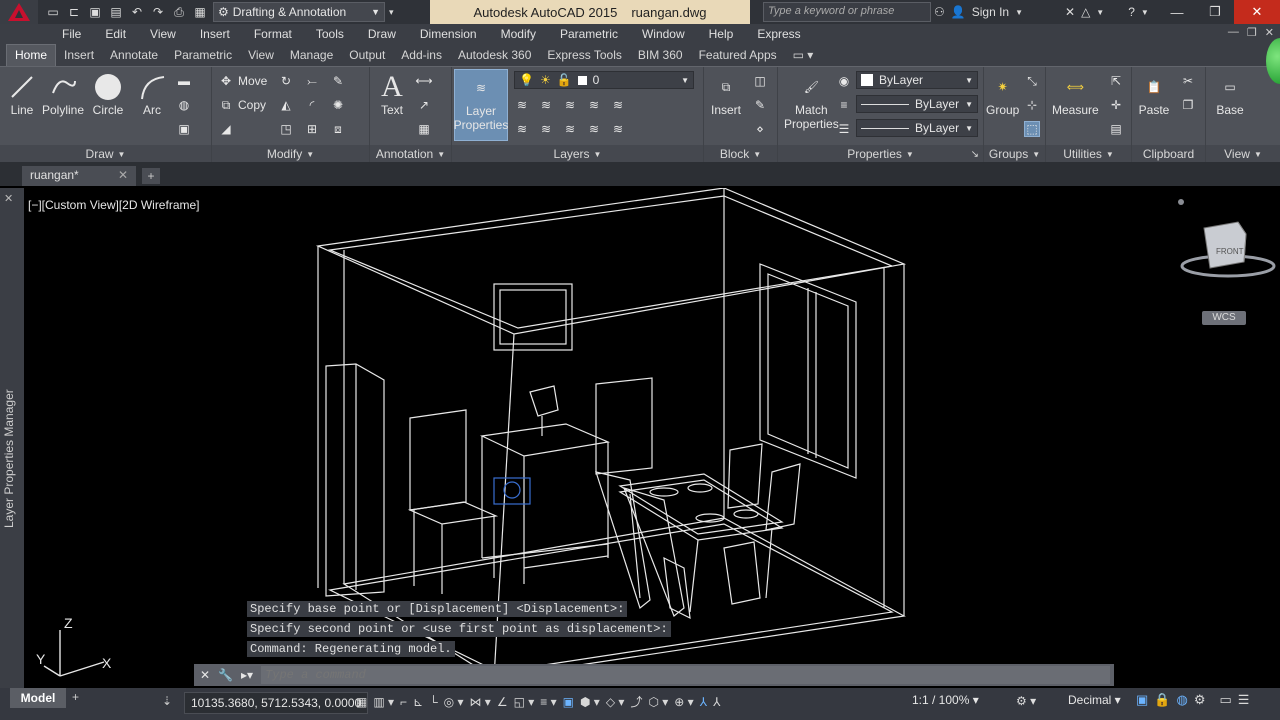 The image size is (1280, 720). Describe the element at coordinates (286, 81) in the screenshot. I see `rotate-icon: ↻` at that location.